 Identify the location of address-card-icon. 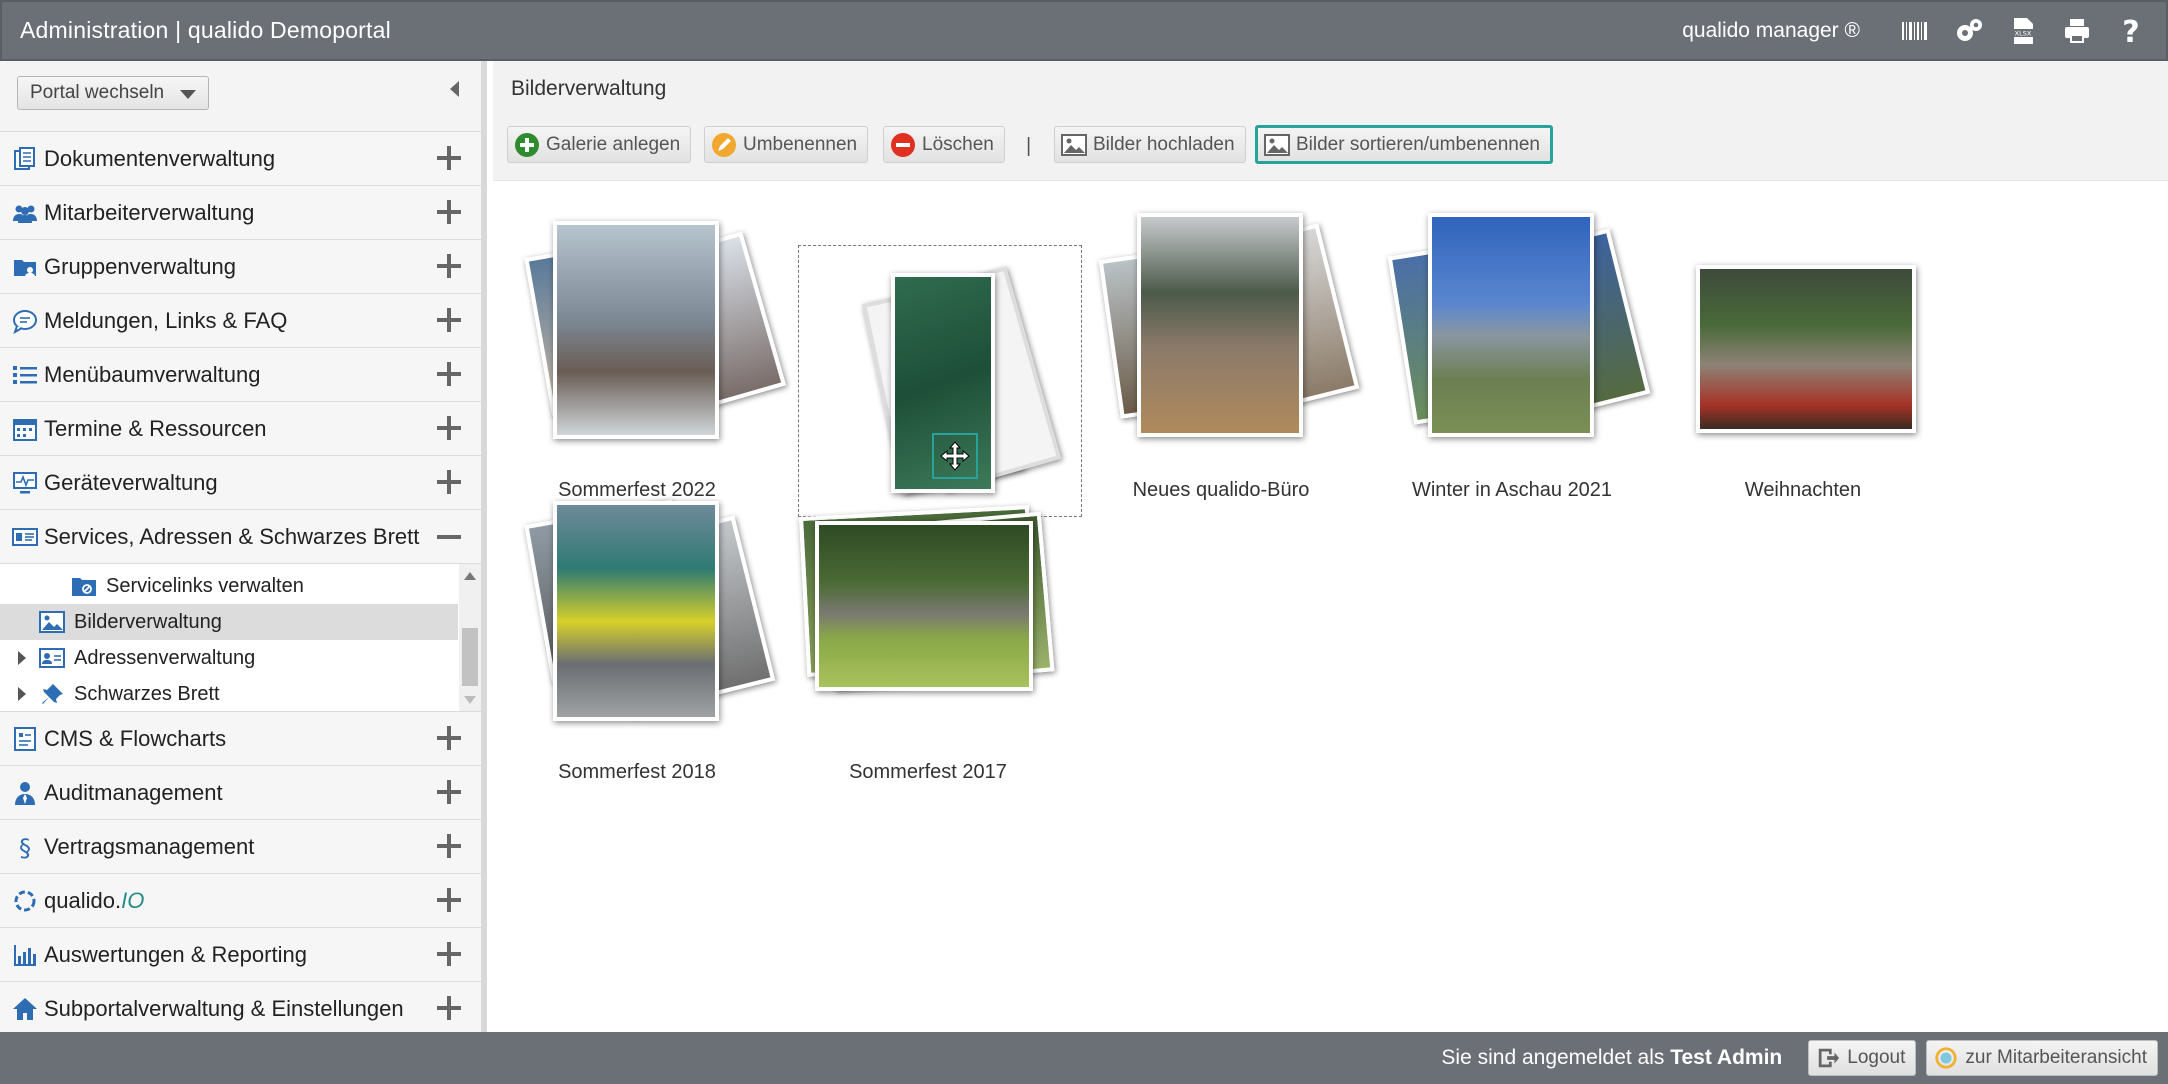
(25, 537).